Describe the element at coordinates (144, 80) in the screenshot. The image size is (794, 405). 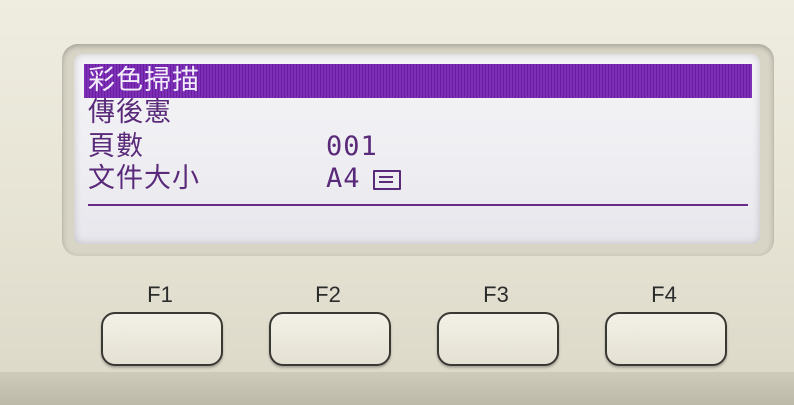
I see `menu-title: 彩色掃描` at that location.